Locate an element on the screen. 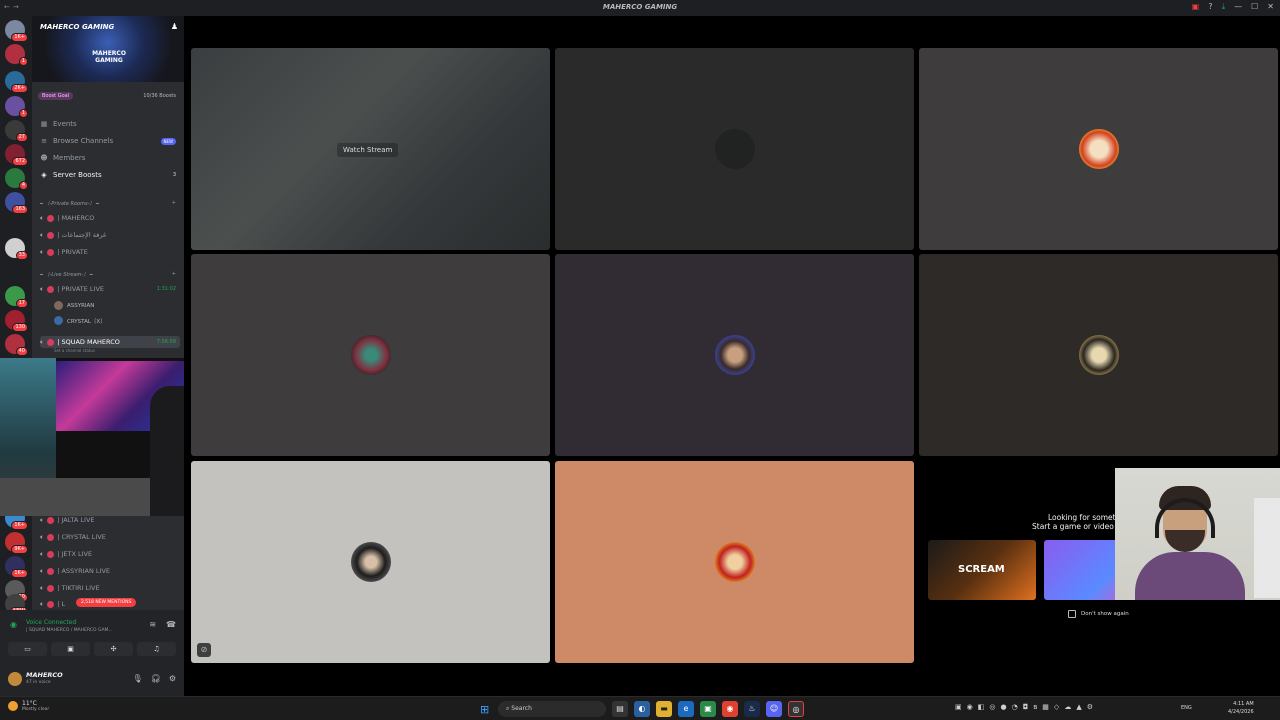 Image resolution: width=1280 pixels, height=720 pixels. menu-members: ☻ Members is located at coordinates (110, 158).